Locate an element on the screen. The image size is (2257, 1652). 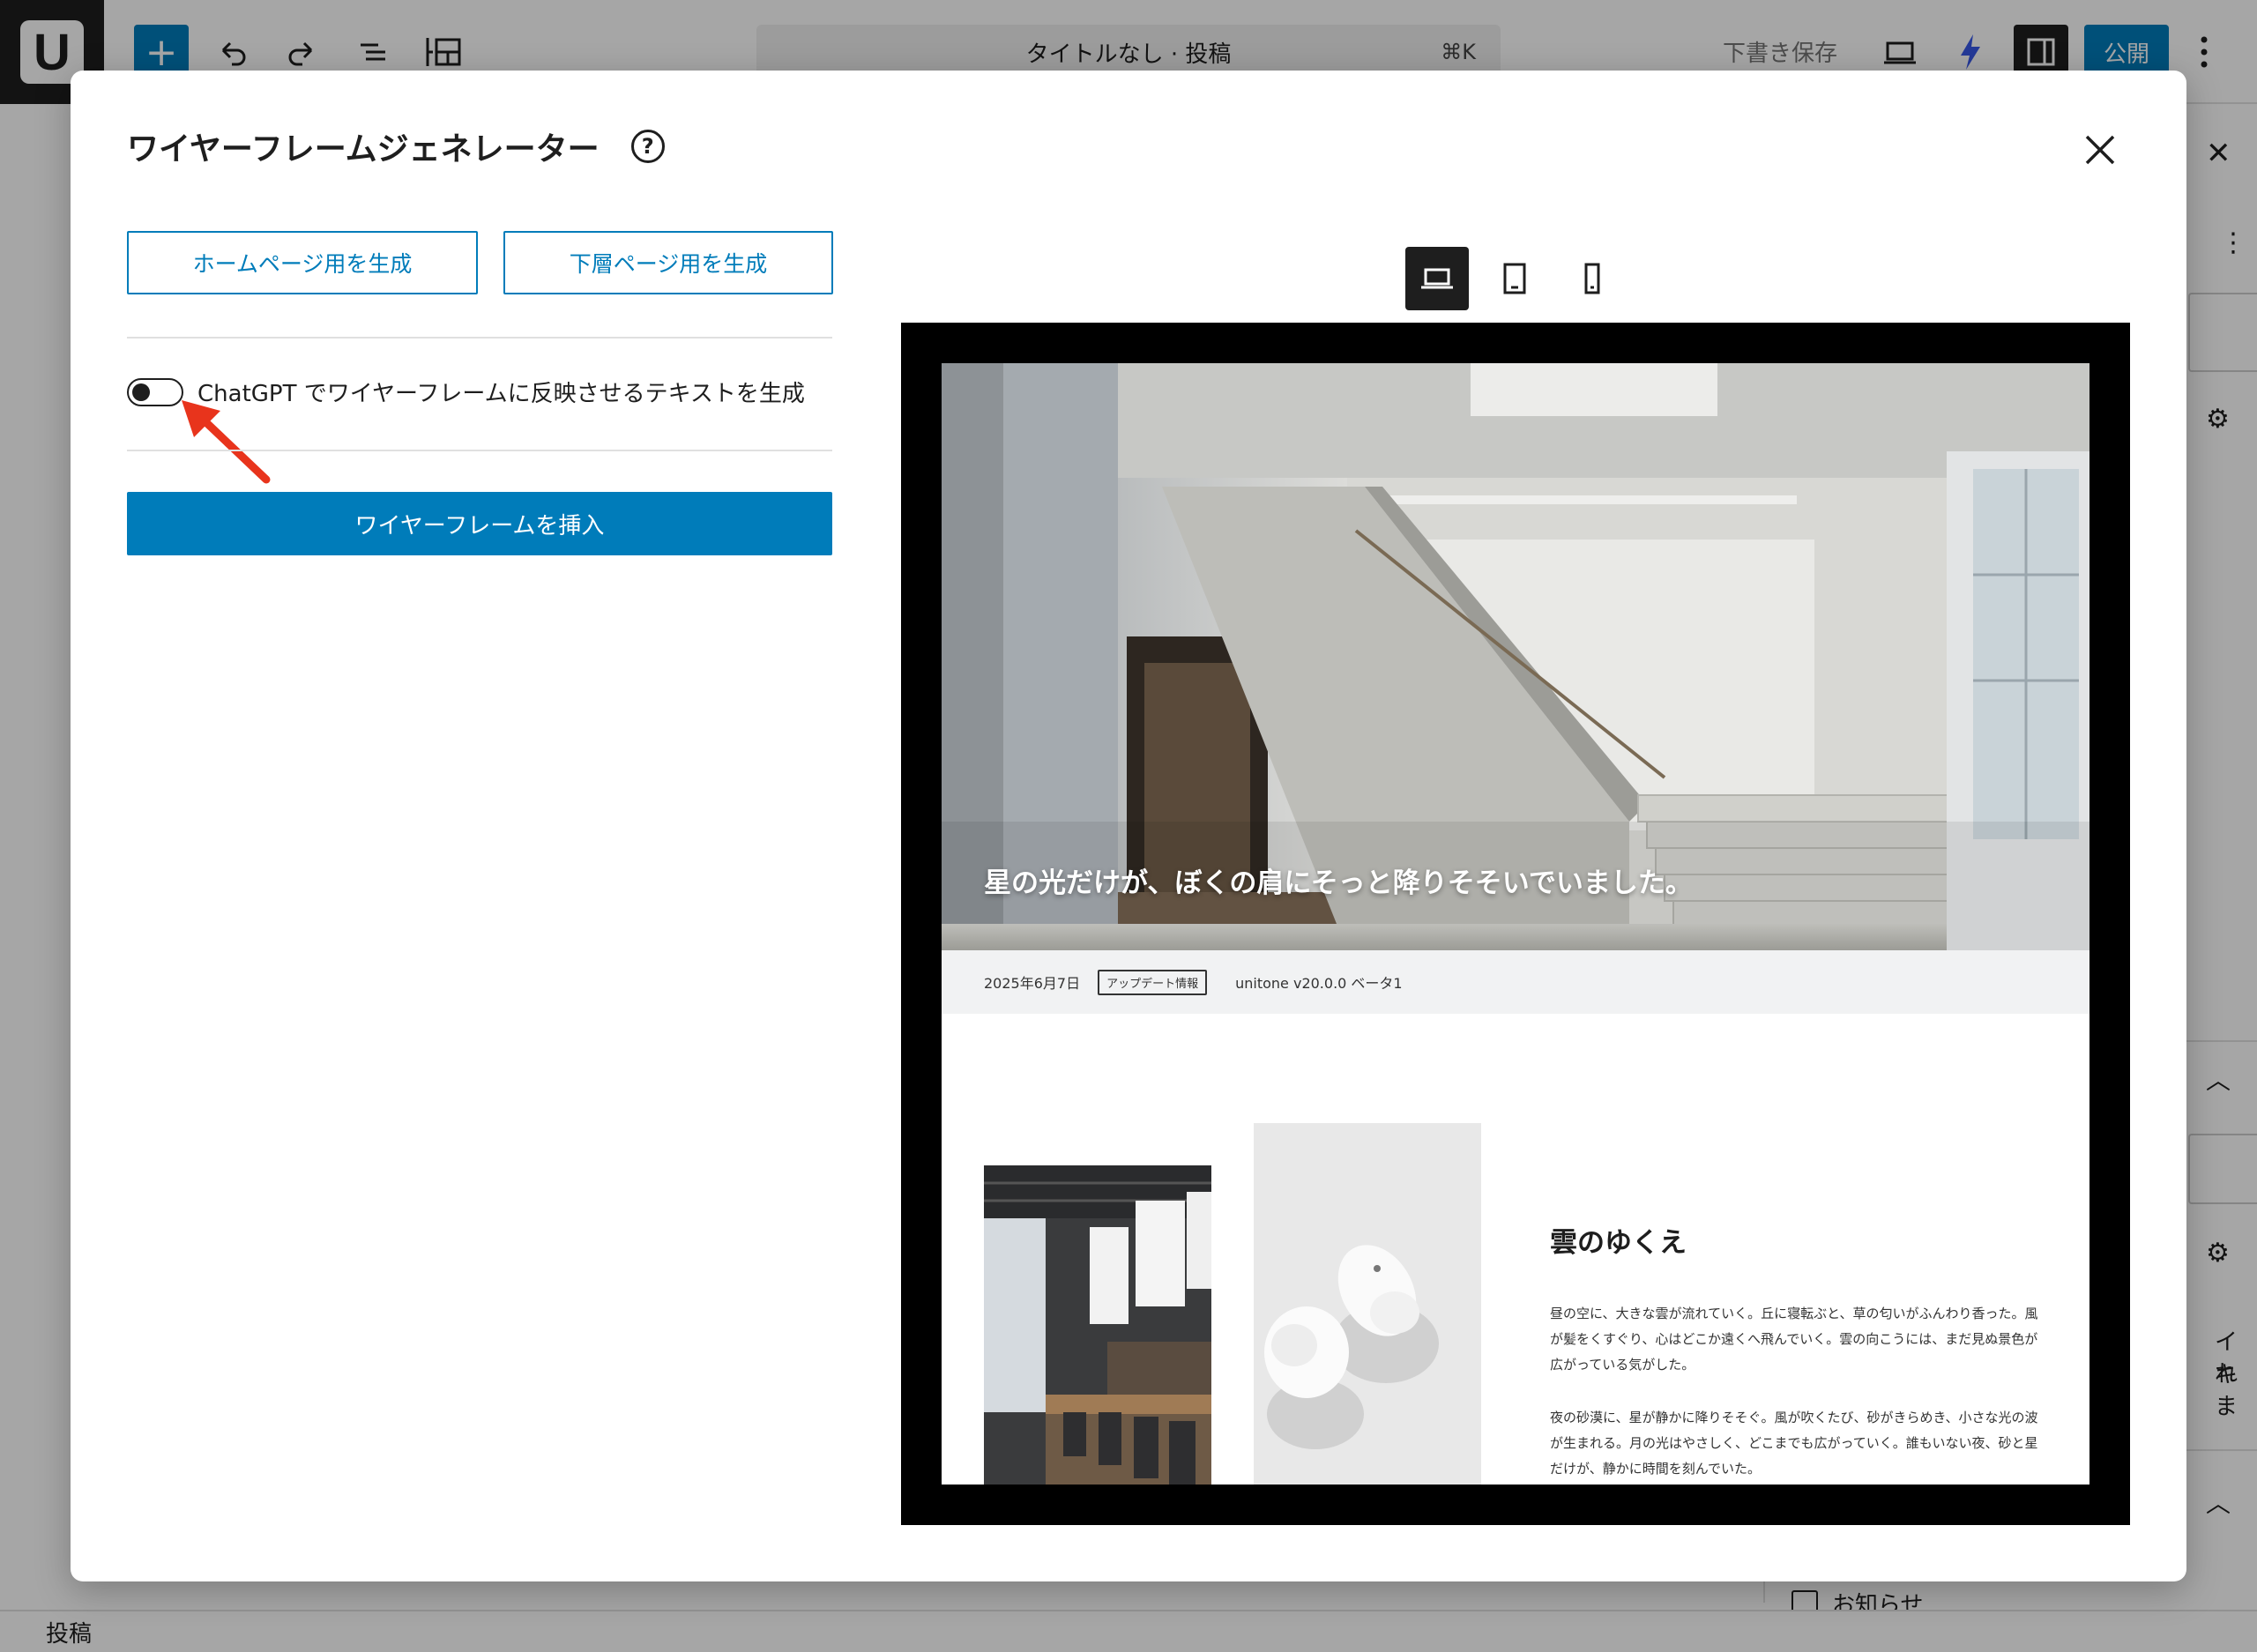
modal-title: ワイヤーフレームジェネレーター is located at coordinates (363, 149).